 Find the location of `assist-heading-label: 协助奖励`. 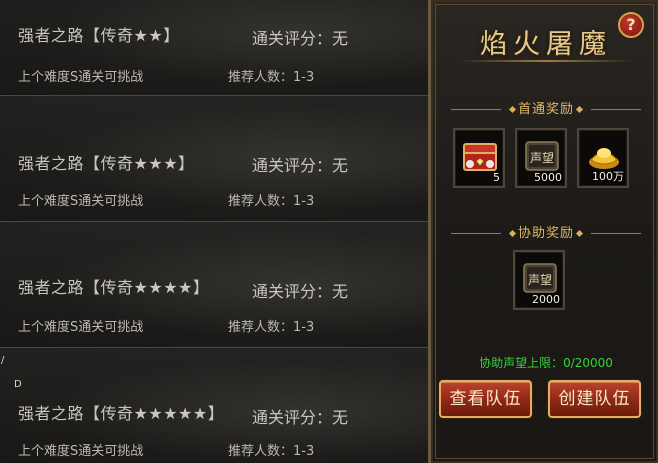

assist-heading-label: 协助奖励 is located at coordinates (545, 233).